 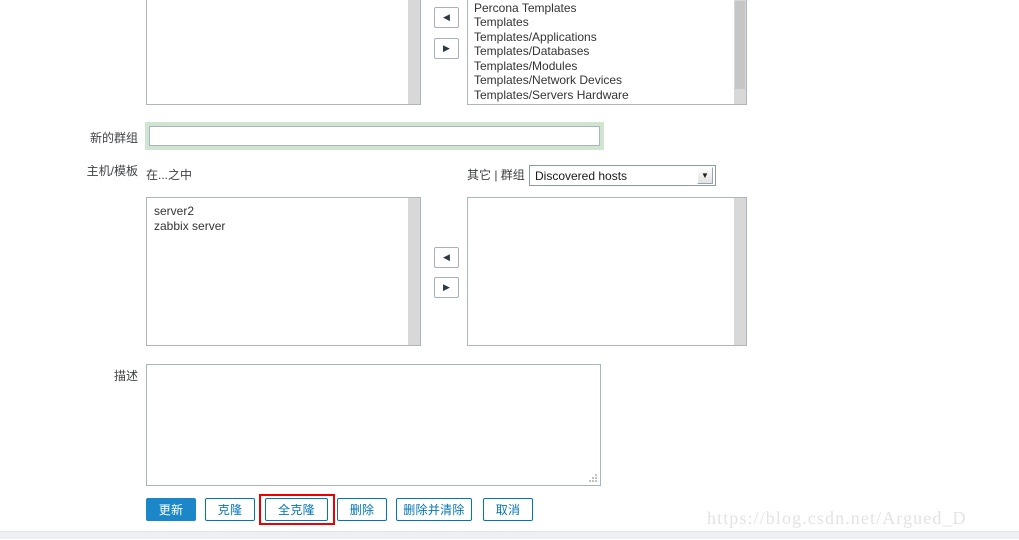 I want to click on group-select-value: Discovered hosts, so click(x=581, y=175).